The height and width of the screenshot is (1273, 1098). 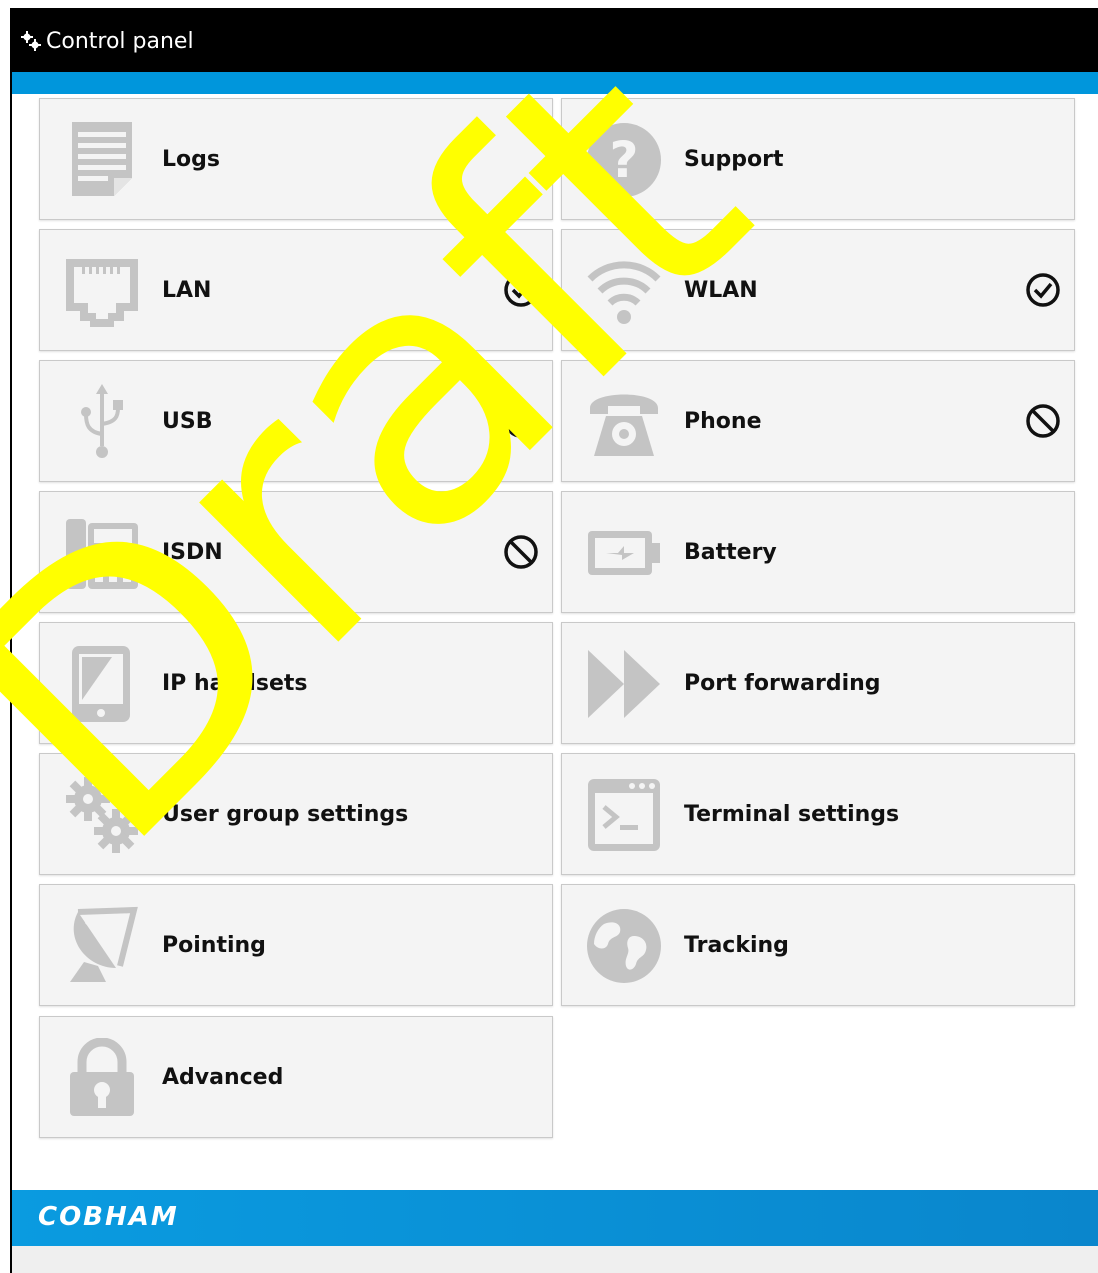 I want to click on tile-label: USB, so click(x=187, y=421).